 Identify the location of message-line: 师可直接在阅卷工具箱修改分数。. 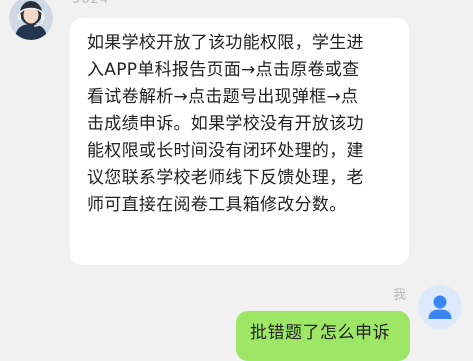
(217, 205).